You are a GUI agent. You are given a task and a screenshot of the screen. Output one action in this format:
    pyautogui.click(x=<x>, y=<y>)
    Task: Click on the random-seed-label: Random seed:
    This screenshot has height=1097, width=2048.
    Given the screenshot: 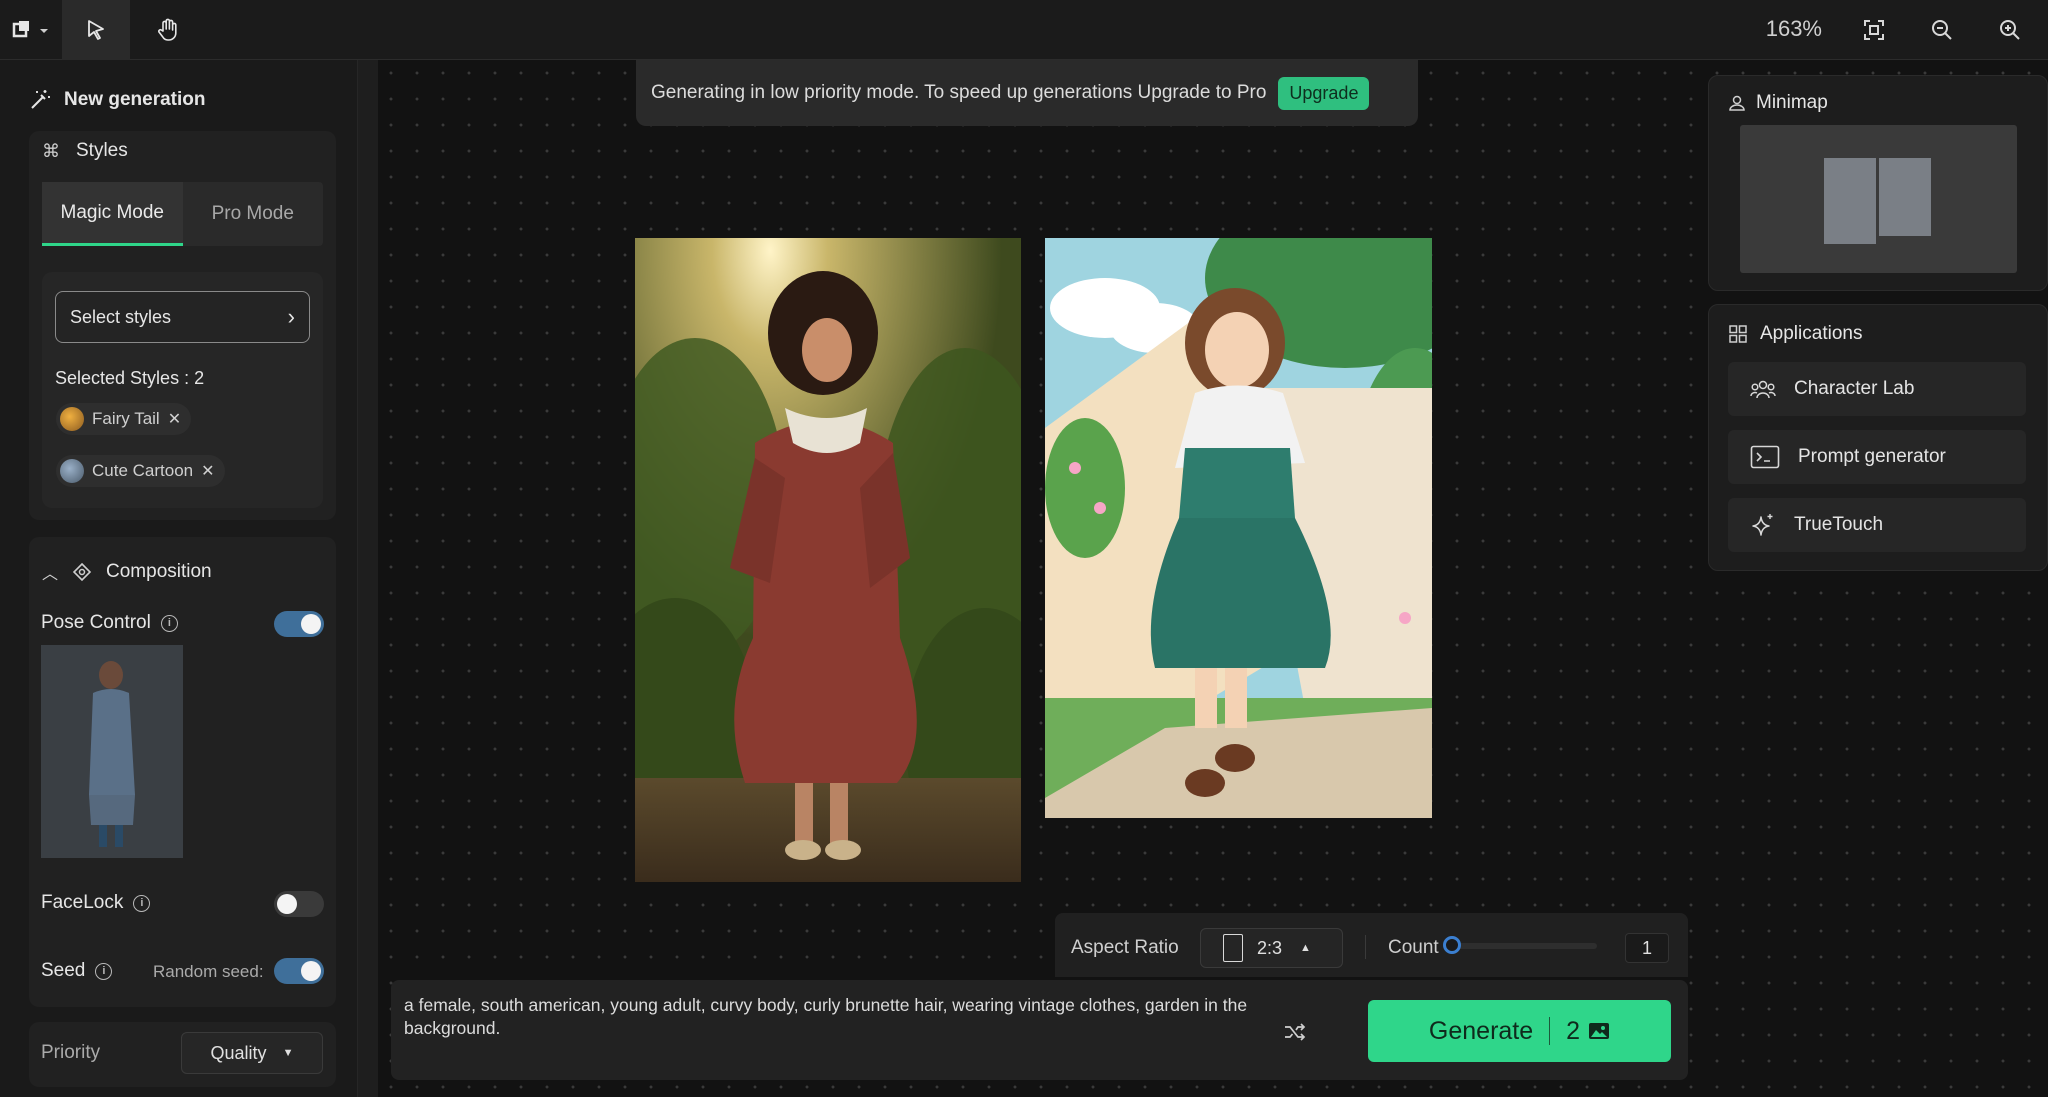 What is the action you would take?
    pyautogui.click(x=208, y=971)
    